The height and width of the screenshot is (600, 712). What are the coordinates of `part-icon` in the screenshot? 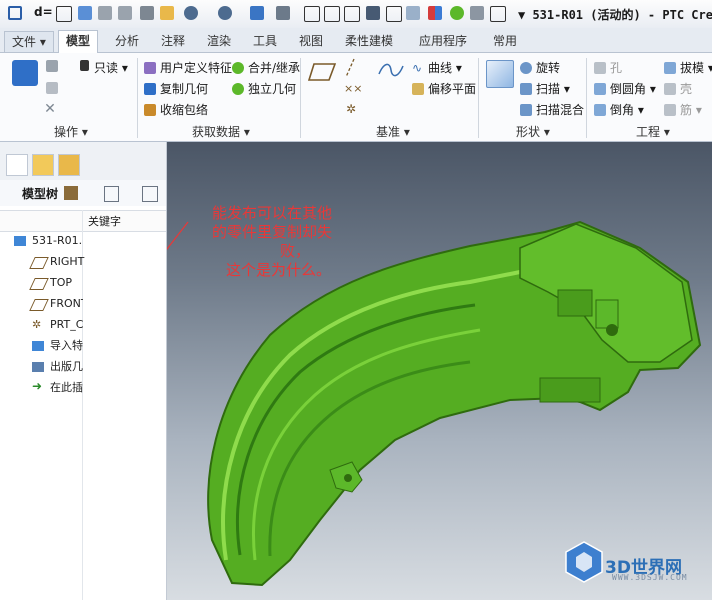 It's located at (20, 241).